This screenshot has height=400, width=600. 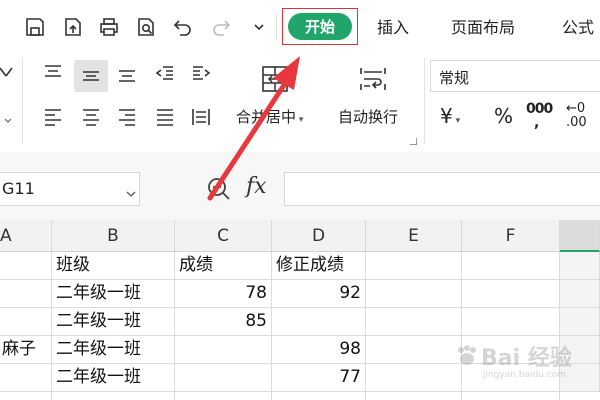 What do you see at coordinates (109, 27) in the screenshot?
I see `print-icon` at bounding box center [109, 27].